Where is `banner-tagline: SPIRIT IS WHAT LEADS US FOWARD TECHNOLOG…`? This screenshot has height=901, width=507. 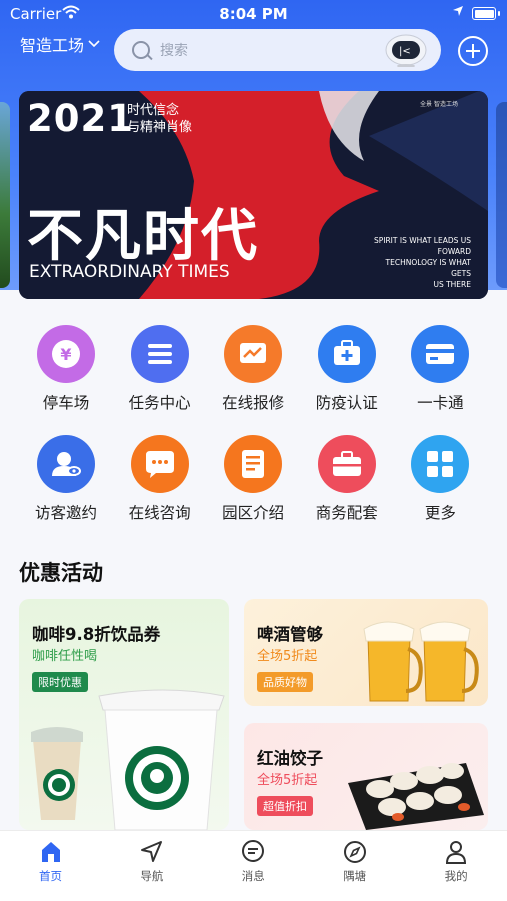
banner-tagline: SPIRIT IS WHAT LEADS US FOWARD TECHNOLOG… is located at coordinates (422, 262).